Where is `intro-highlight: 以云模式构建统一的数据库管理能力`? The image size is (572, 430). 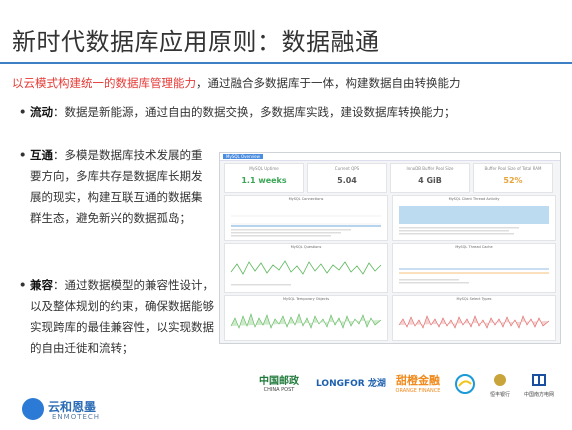
intro-highlight: 以云模式构建统一的数据库管理能力 is located at coordinates (104, 83).